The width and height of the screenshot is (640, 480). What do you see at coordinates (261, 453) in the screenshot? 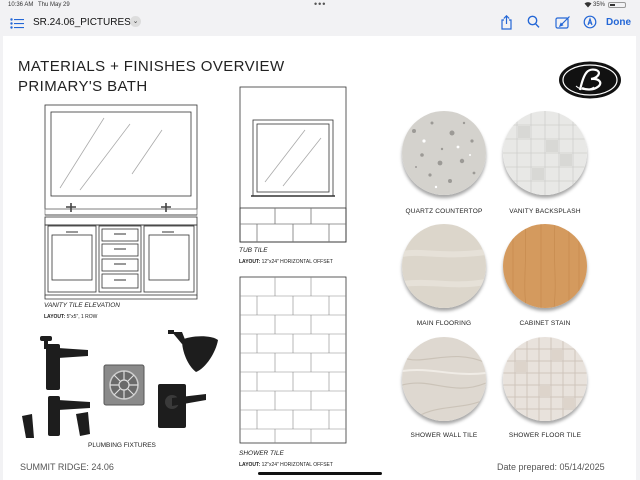
I see `shower-caption: SHOWER TILE` at bounding box center [261, 453].